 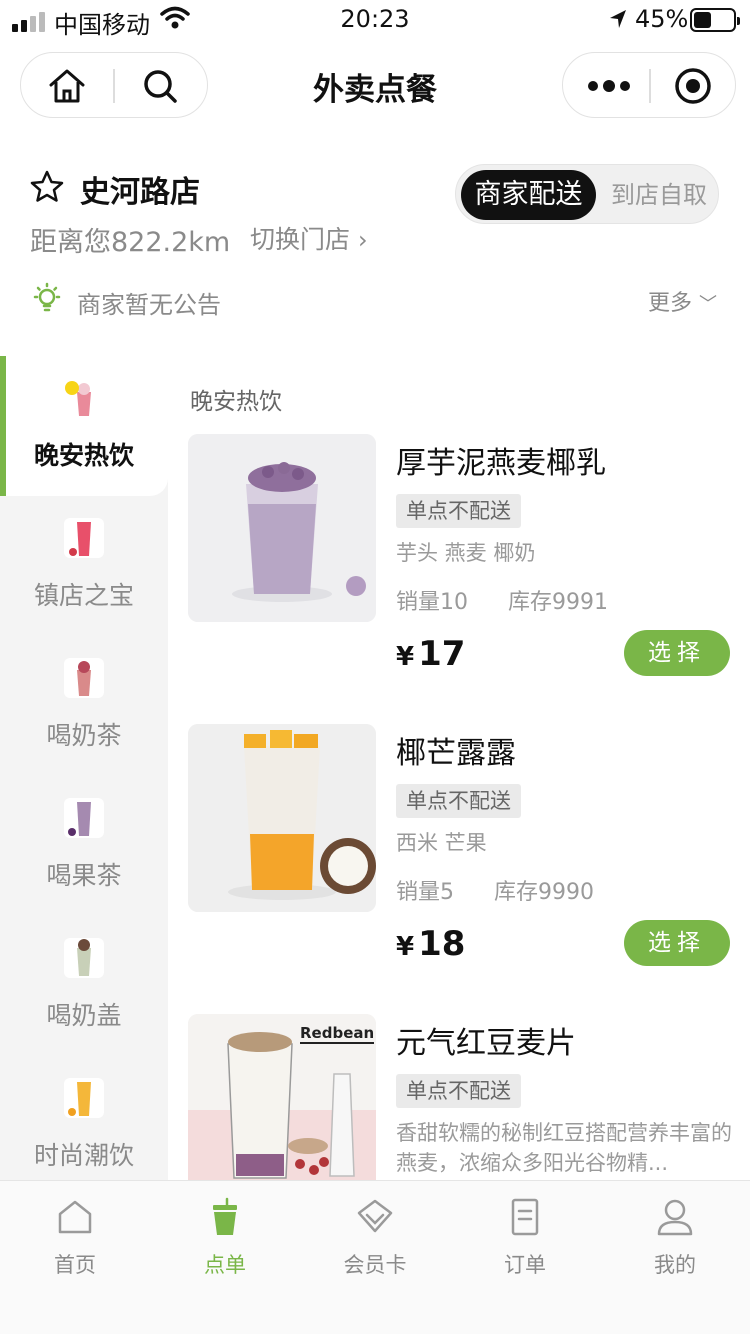 What do you see at coordinates (441, 843) in the screenshot?
I see `product-desc: 西米 芒果` at bounding box center [441, 843].